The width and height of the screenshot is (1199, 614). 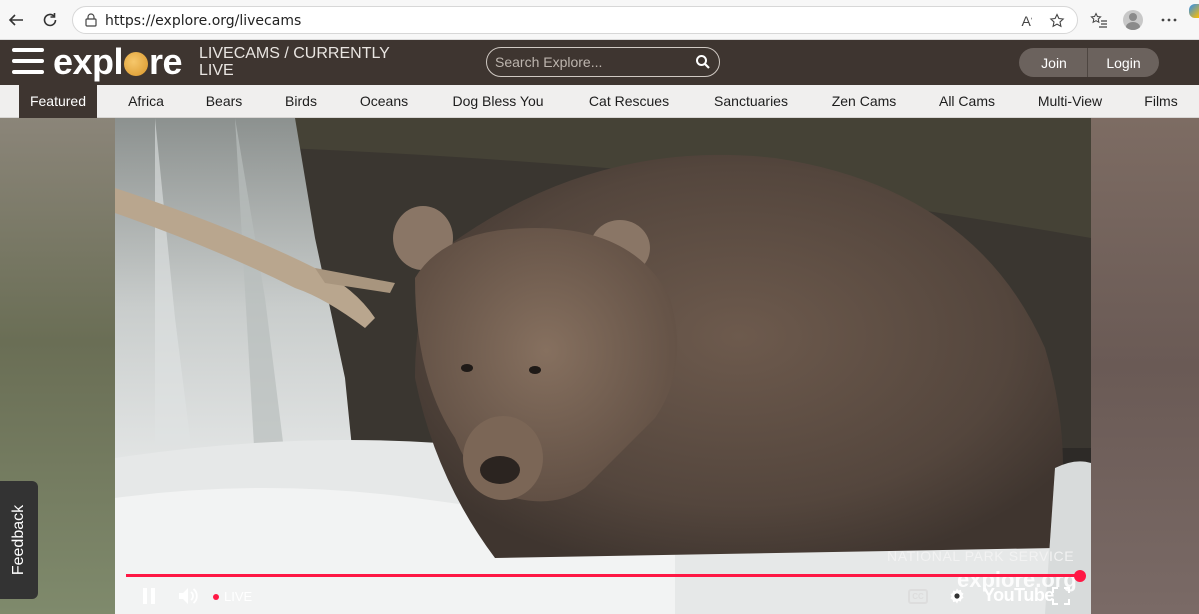 I want to click on back-arrow-icon, so click(x=16, y=20).